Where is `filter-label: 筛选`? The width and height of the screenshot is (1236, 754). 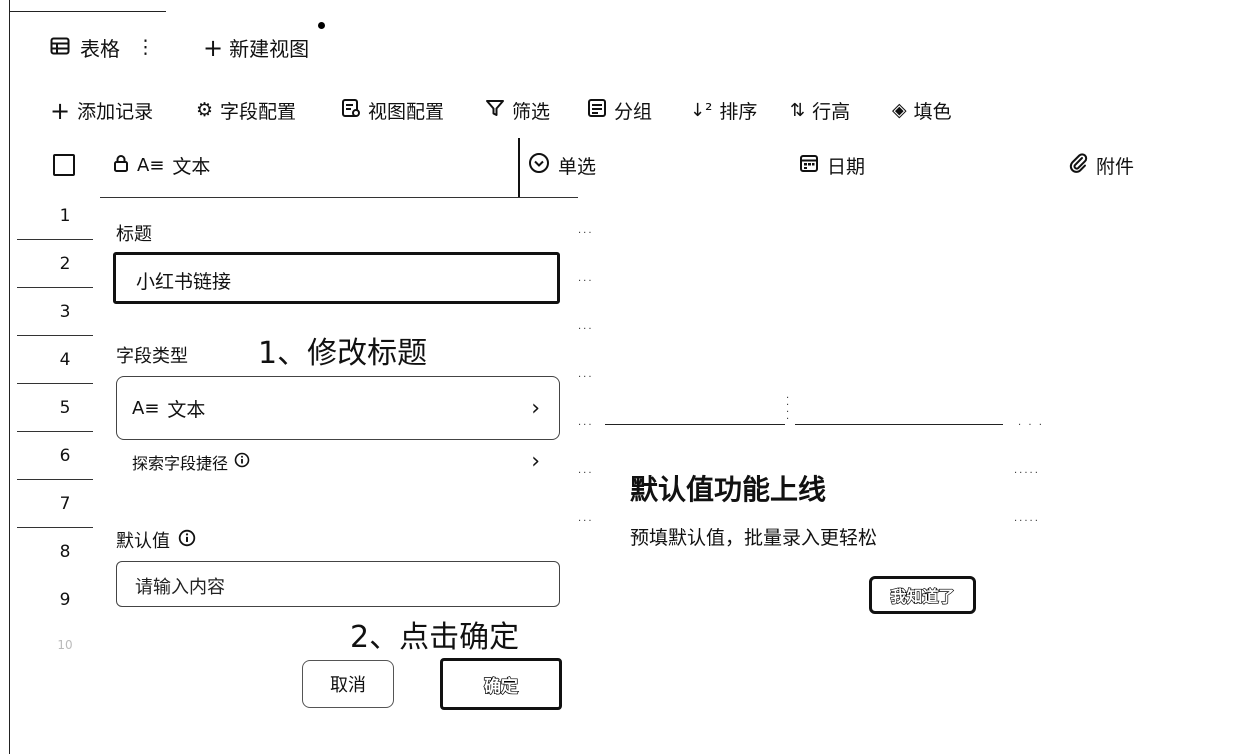
filter-label: 筛选 is located at coordinates (531, 112).